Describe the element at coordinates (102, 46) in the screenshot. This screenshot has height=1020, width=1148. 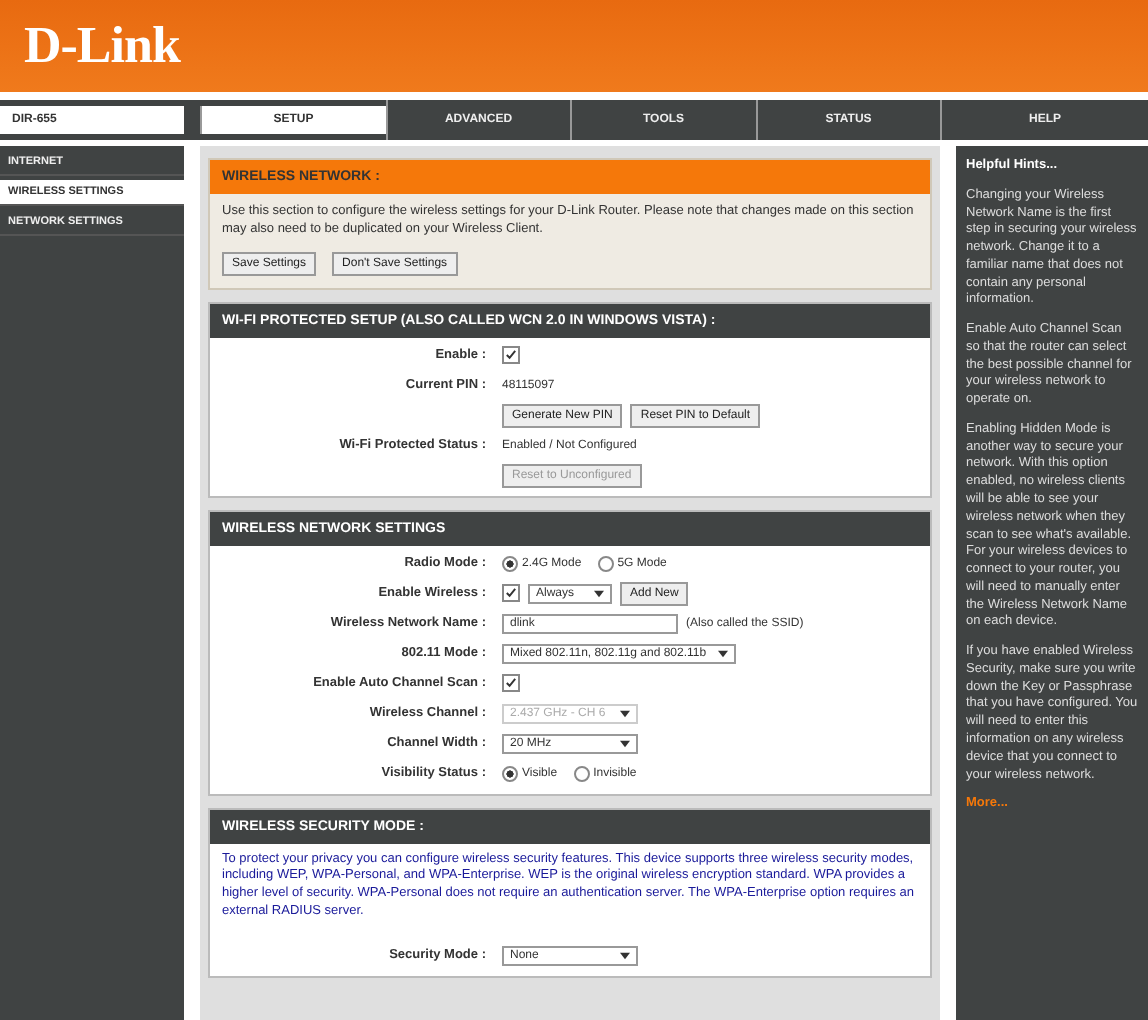
I see `logo: D-Link` at that location.